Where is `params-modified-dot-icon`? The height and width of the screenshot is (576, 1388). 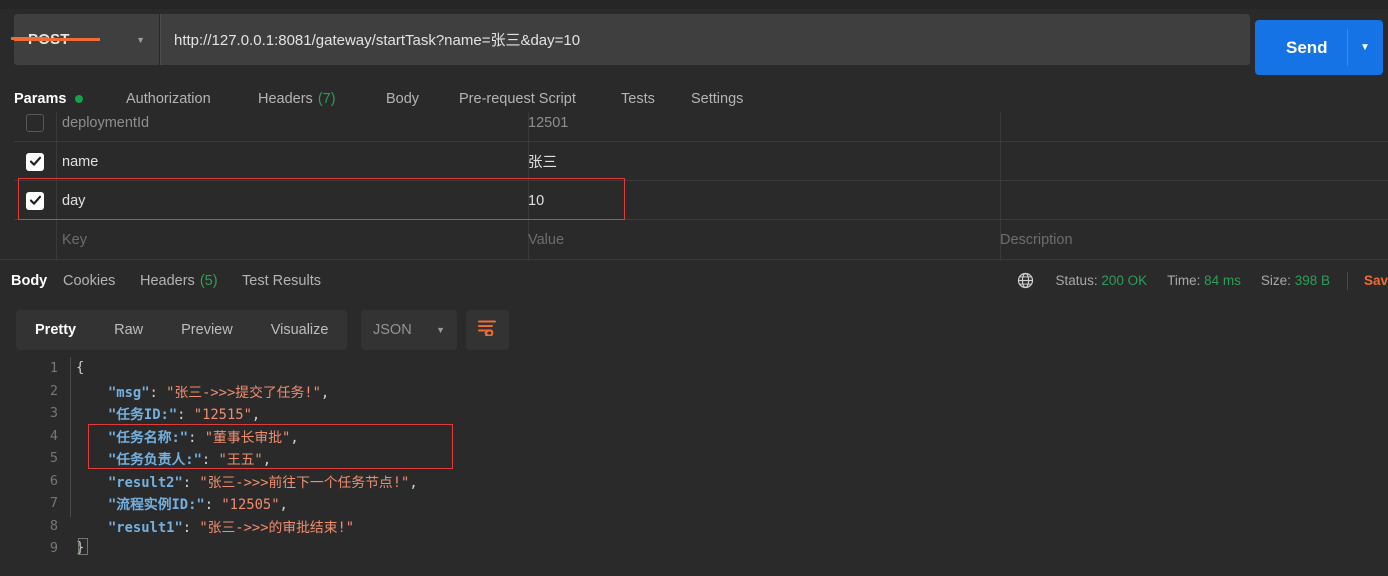
params-modified-dot-icon is located at coordinates (79, 98).